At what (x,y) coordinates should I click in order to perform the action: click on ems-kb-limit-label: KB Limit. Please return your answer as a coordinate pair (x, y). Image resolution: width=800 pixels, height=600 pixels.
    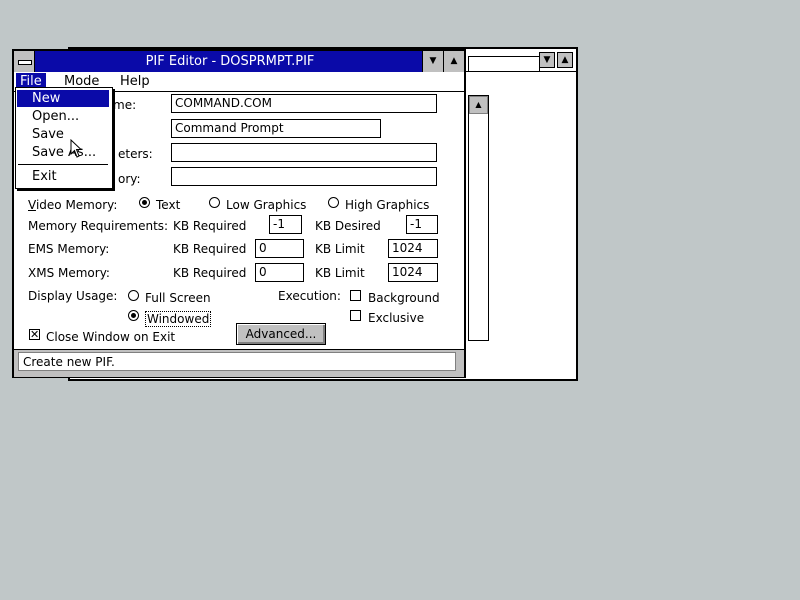
    Looking at the image, I should click on (340, 249).